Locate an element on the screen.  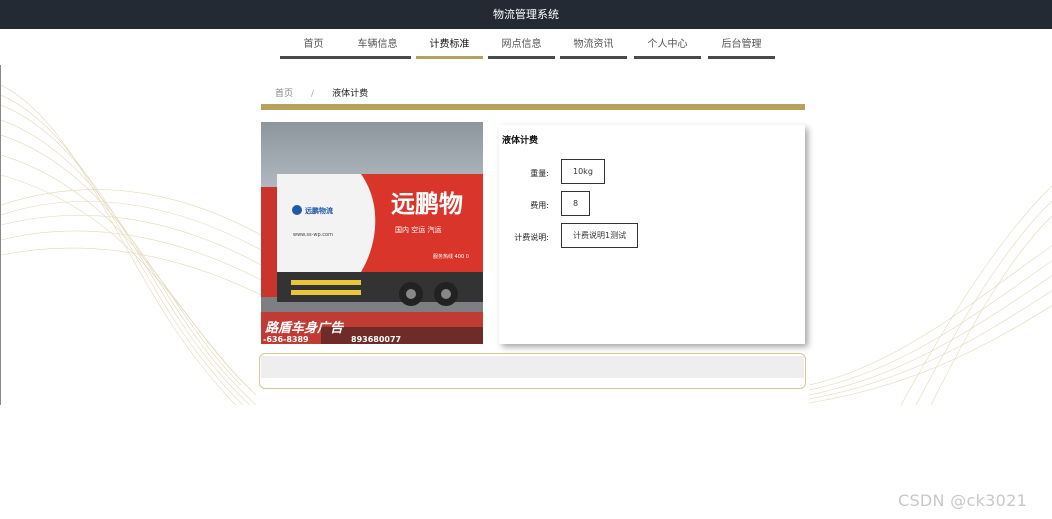
nav-item-home: 首页 is located at coordinates (313, 48).